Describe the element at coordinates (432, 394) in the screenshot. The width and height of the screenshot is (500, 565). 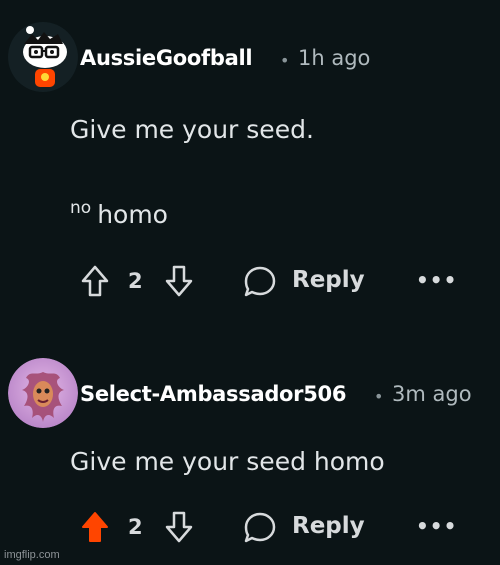
I see `timestamp: 3m ago` at that location.